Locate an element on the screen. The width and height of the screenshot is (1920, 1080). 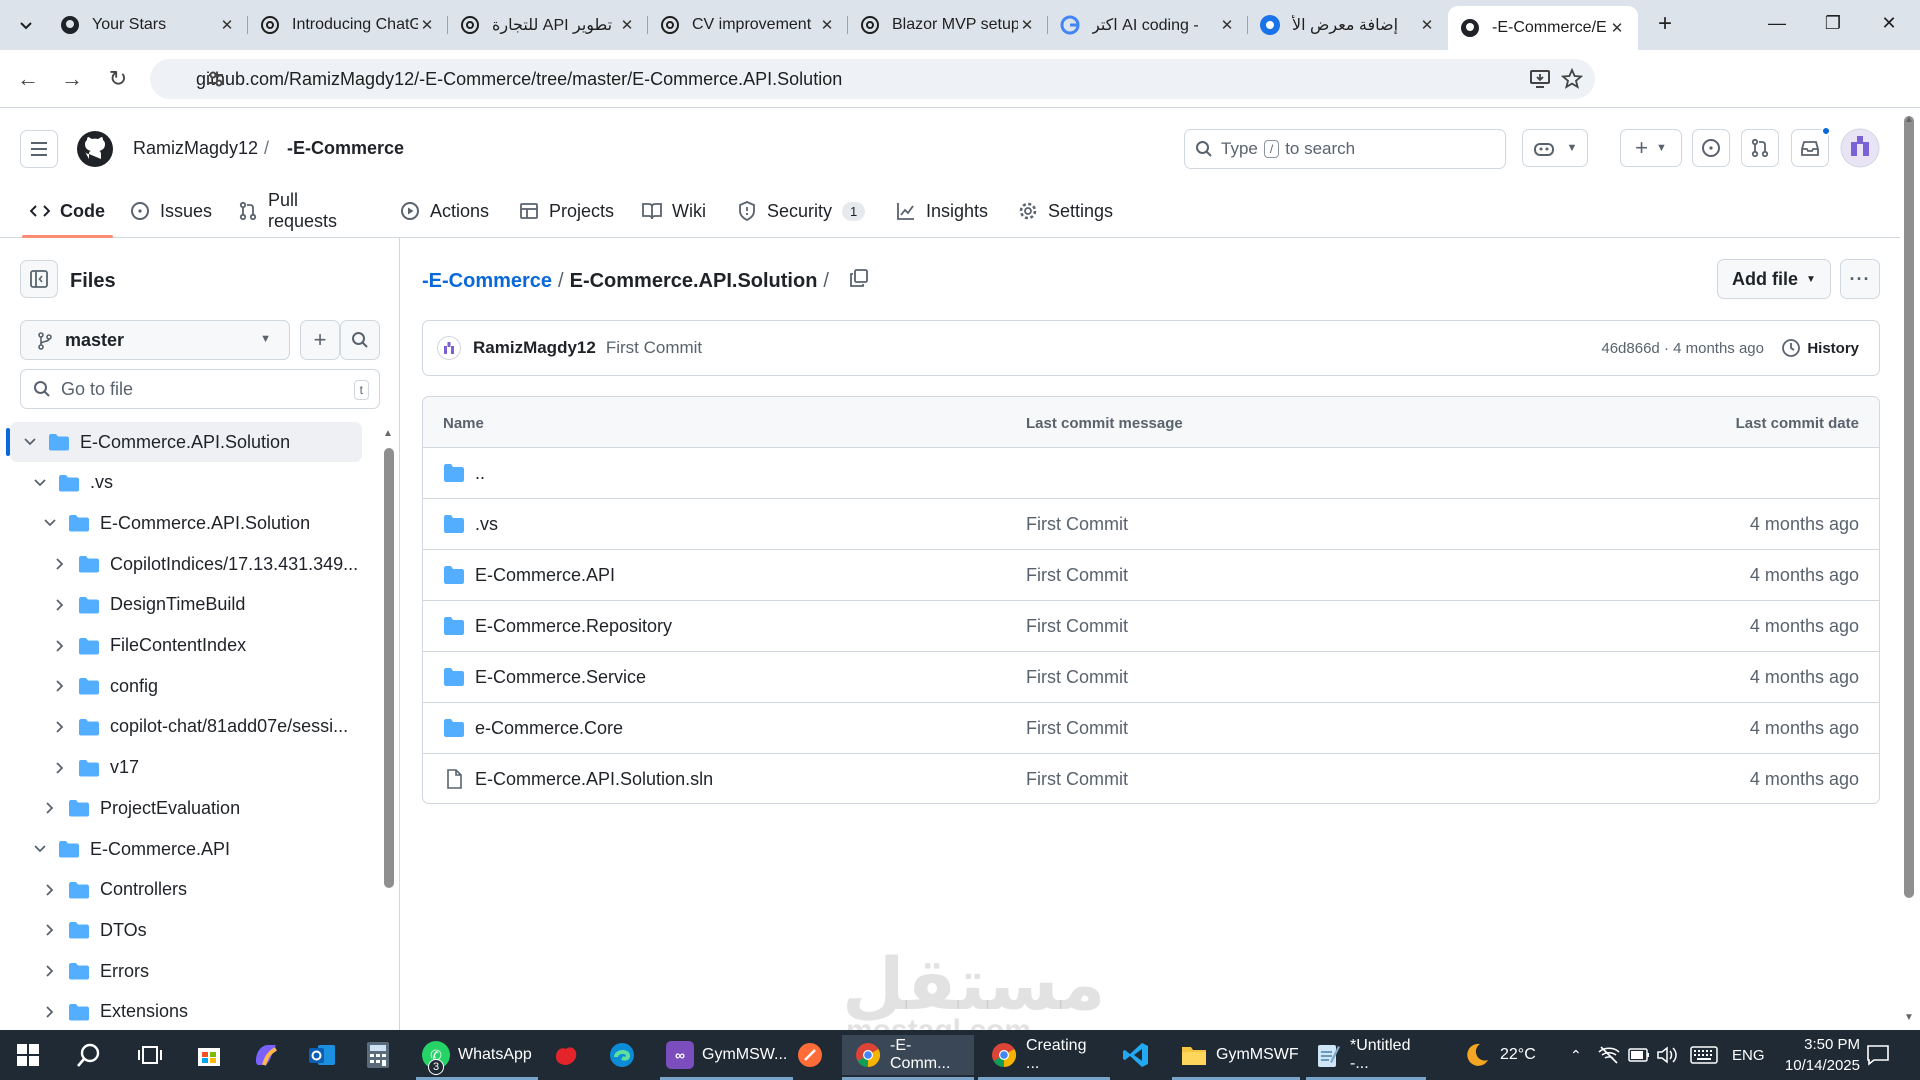
tree-item: FileContentIndex is located at coordinates (186, 646).